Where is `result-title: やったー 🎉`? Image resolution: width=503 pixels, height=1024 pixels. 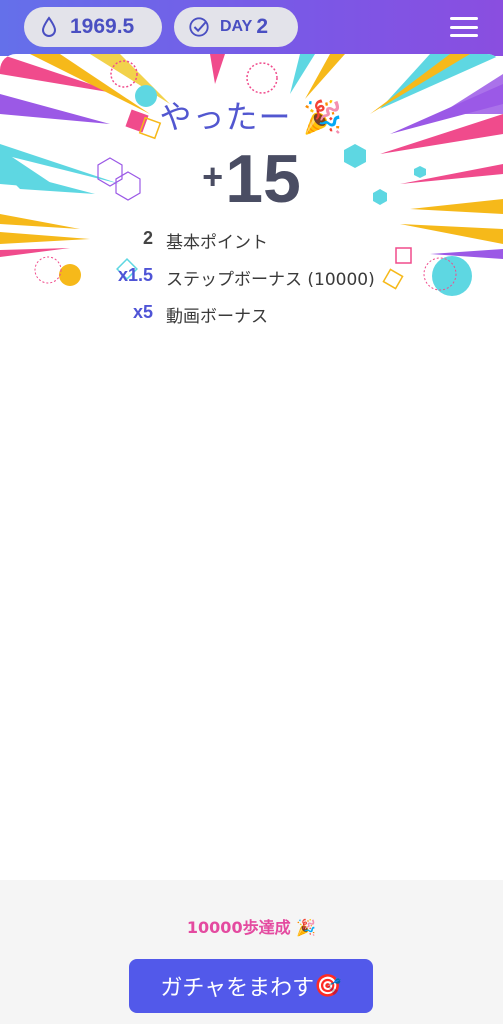 result-title: やったー 🎉 is located at coordinates (251, 115).